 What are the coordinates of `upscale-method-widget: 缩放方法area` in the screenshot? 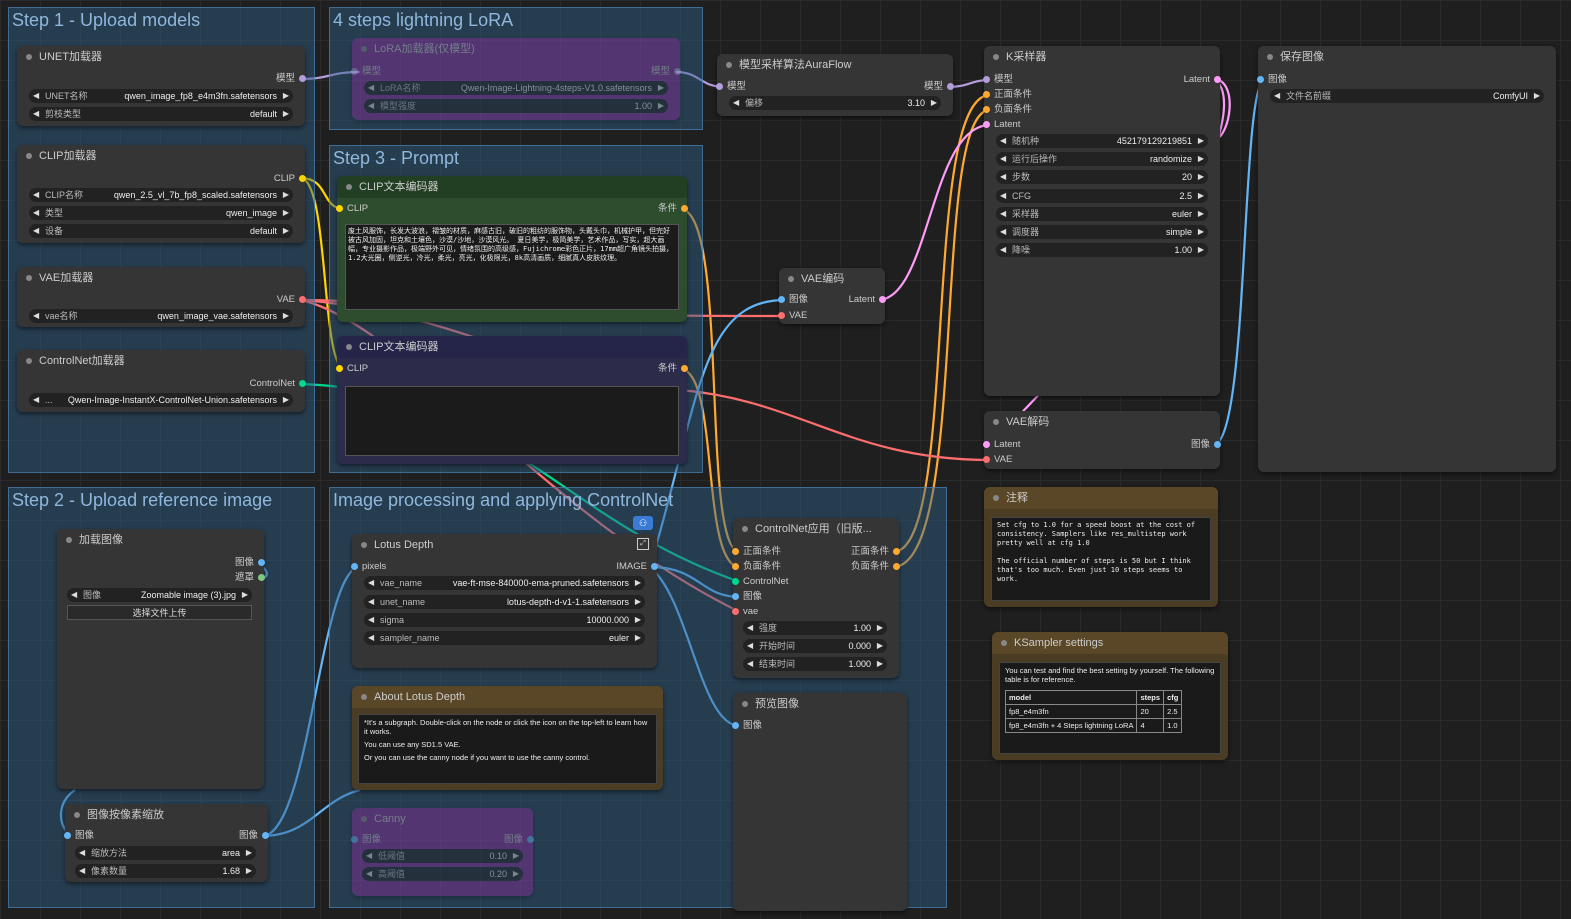 It's located at (165, 853).